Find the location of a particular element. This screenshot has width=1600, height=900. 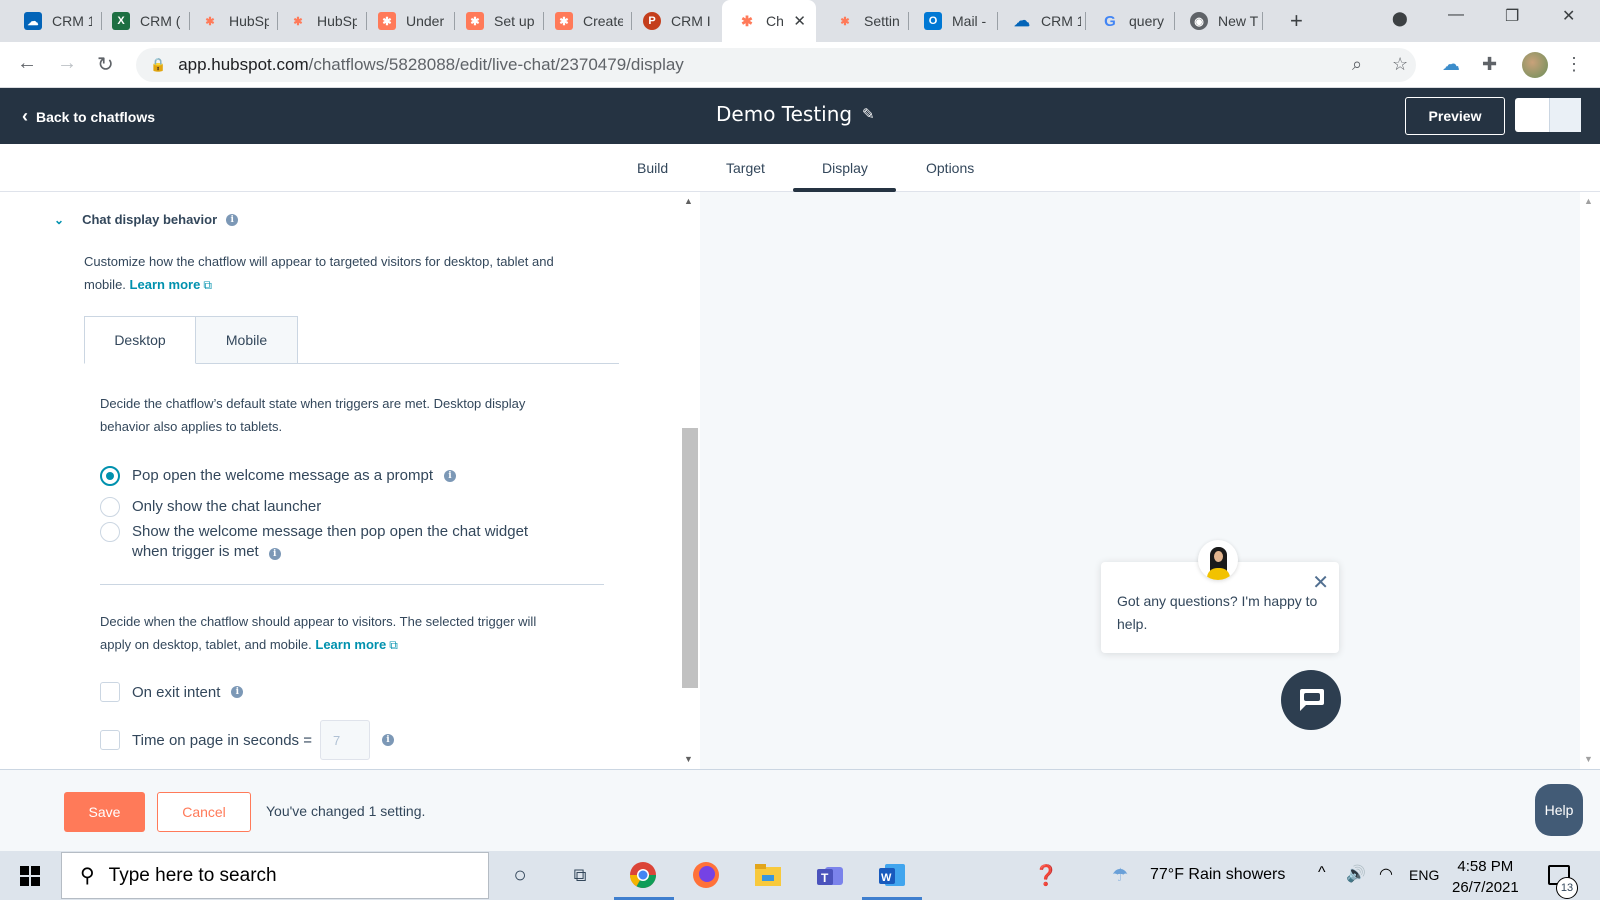

tab-mobile: Mobile is located at coordinates (247, 340).